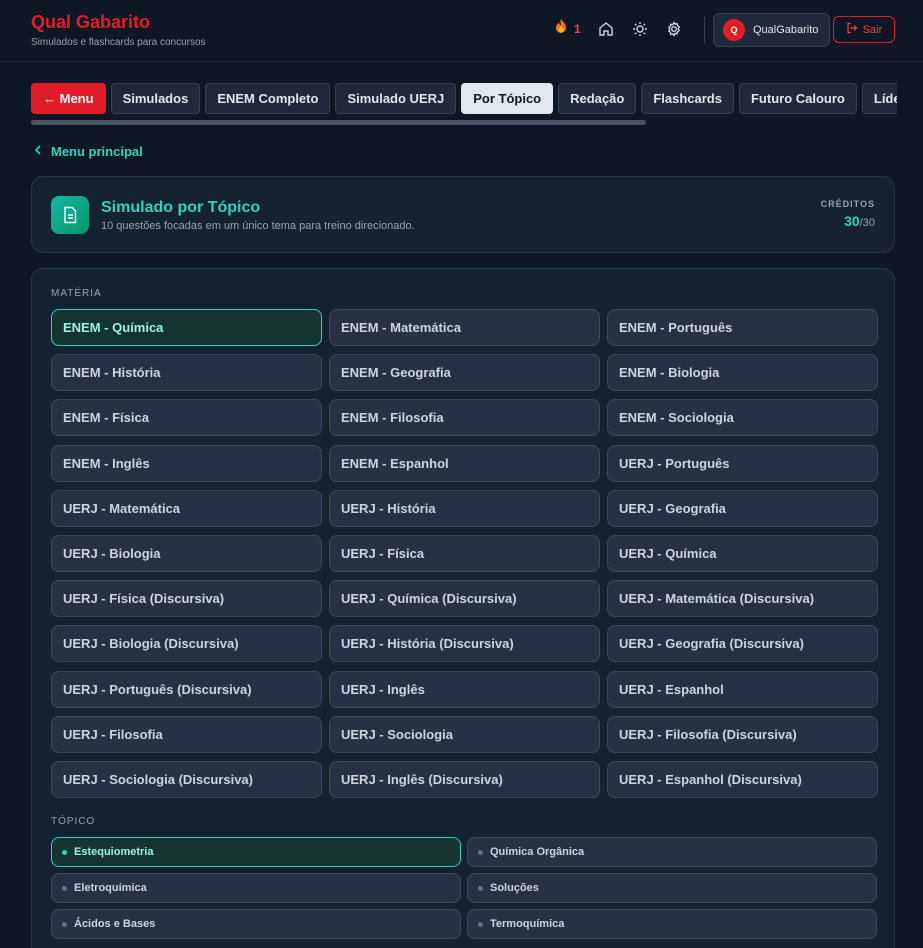 The width and height of the screenshot is (923, 948). What do you see at coordinates (742, 779) in the screenshot?
I see `subject-option: UERJ - Espanhol (Discursiva)` at bounding box center [742, 779].